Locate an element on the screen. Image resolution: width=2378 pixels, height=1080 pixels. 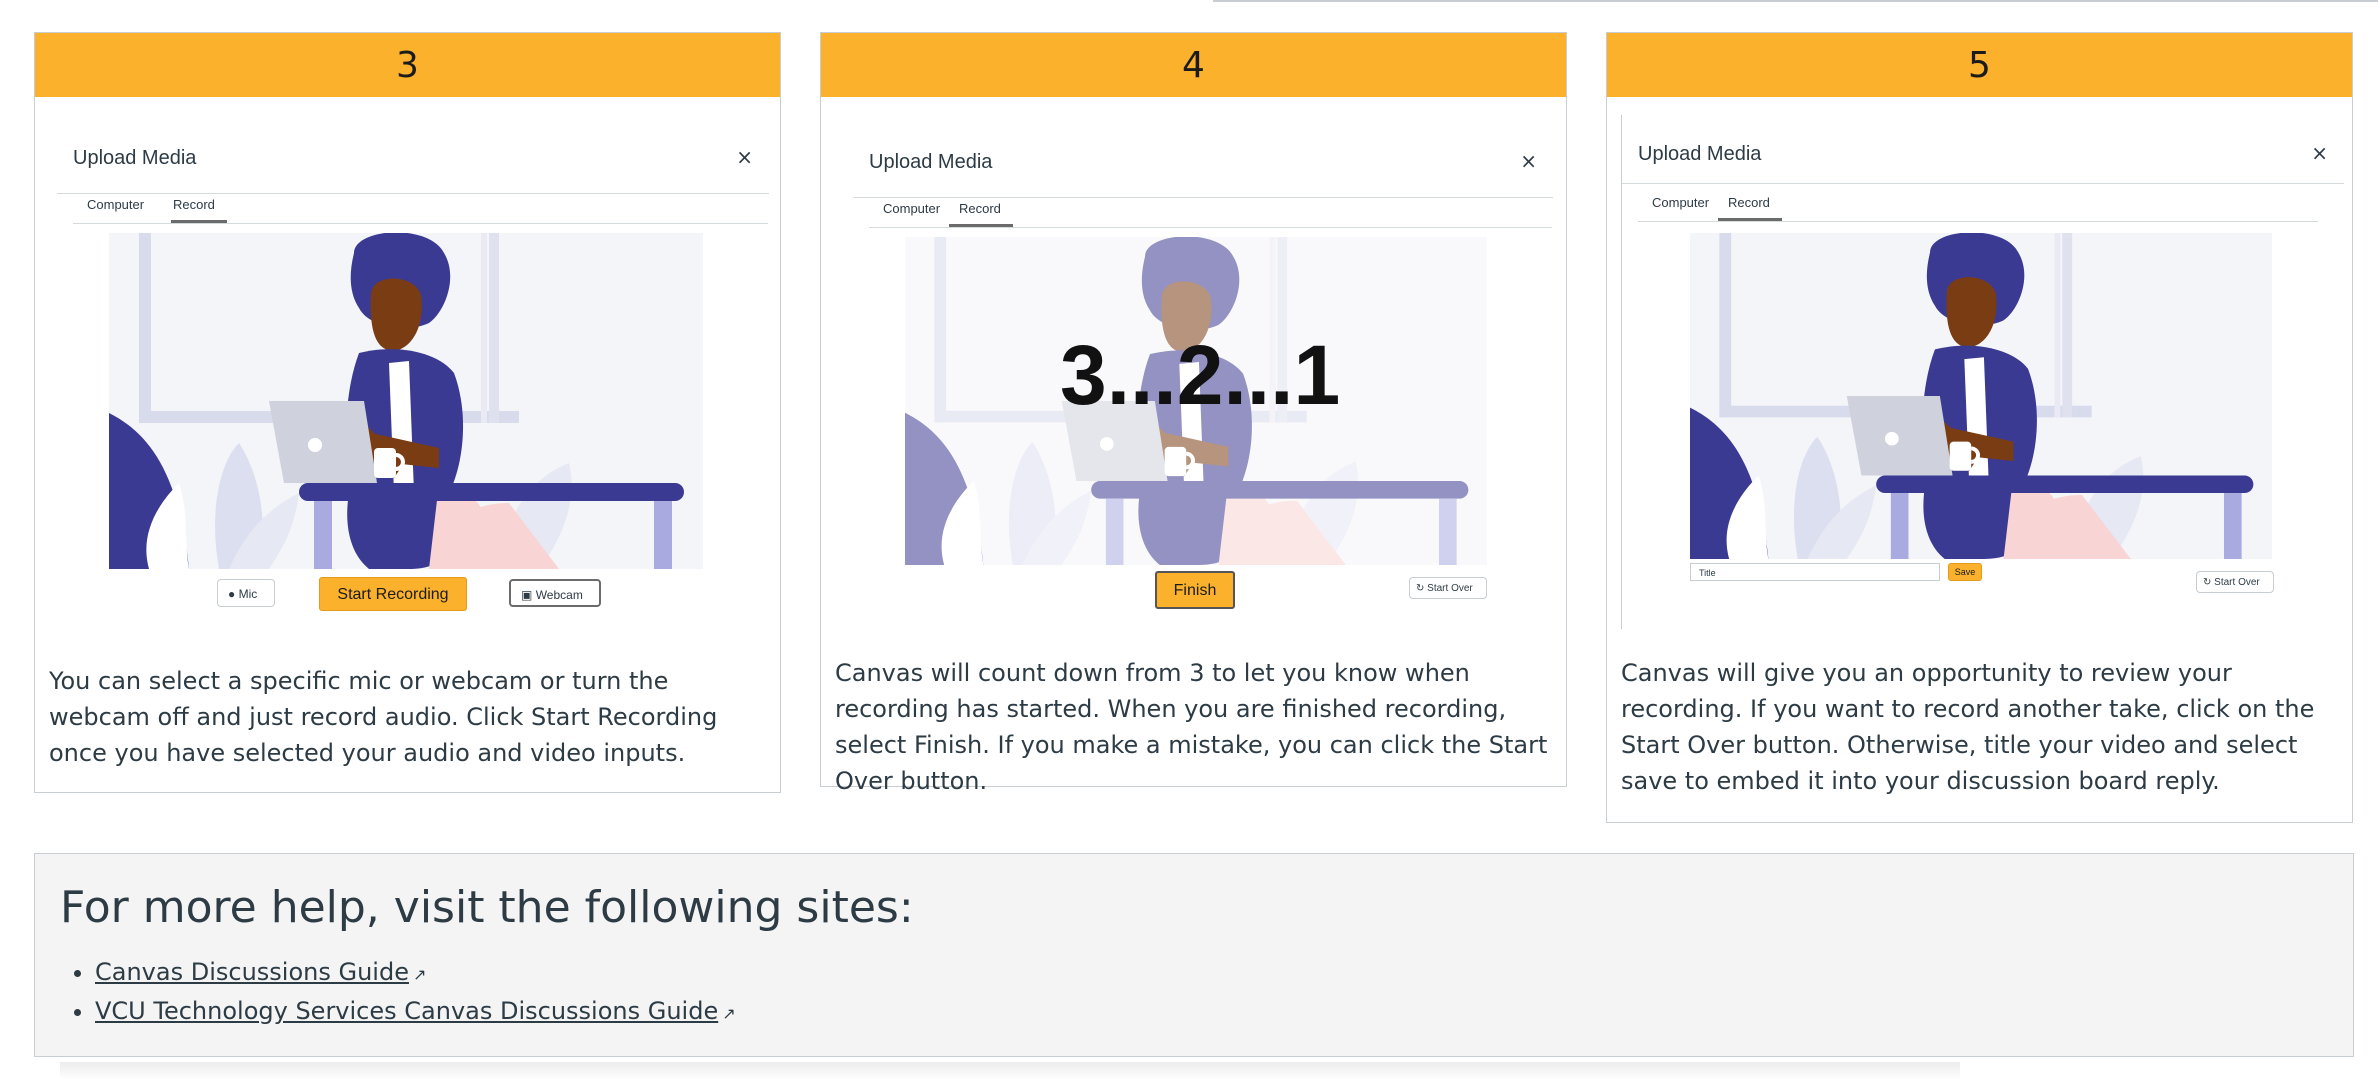
page-shadow is located at coordinates (1010, 1071).